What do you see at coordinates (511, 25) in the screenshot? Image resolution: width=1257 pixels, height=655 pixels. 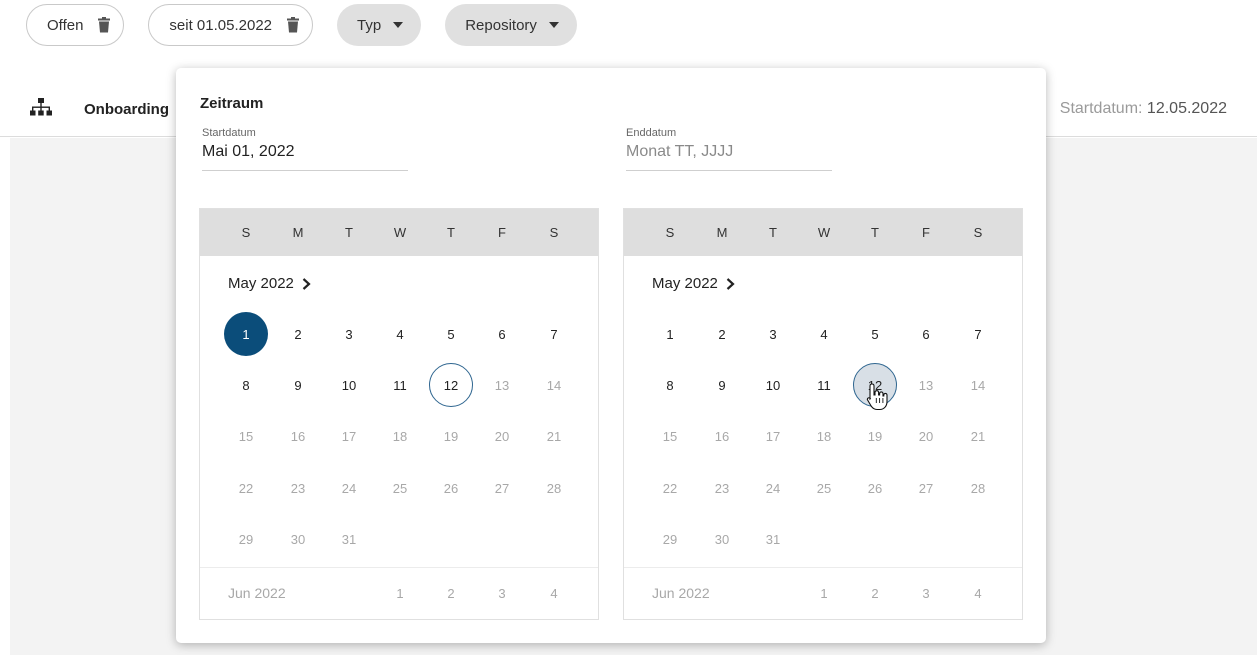 I see `filter-chip-repository: Repository` at bounding box center [511, 25].